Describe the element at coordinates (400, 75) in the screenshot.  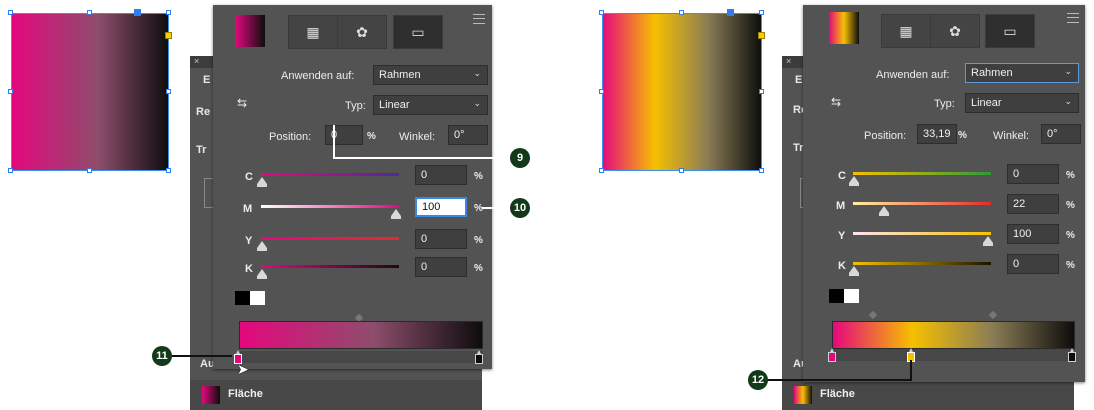
I see `apply-to-value: Rahmen` at that location.